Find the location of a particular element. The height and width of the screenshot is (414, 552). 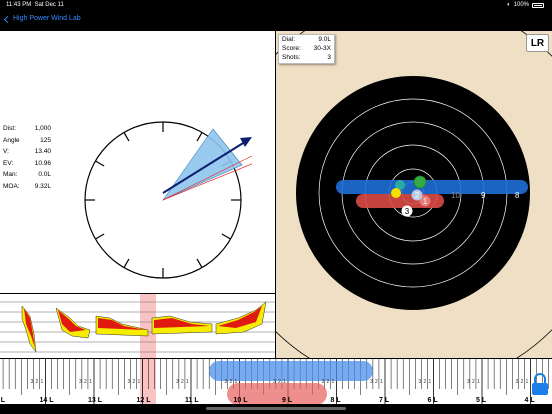

dial-label: Score: is located at coordinates (291, 48).